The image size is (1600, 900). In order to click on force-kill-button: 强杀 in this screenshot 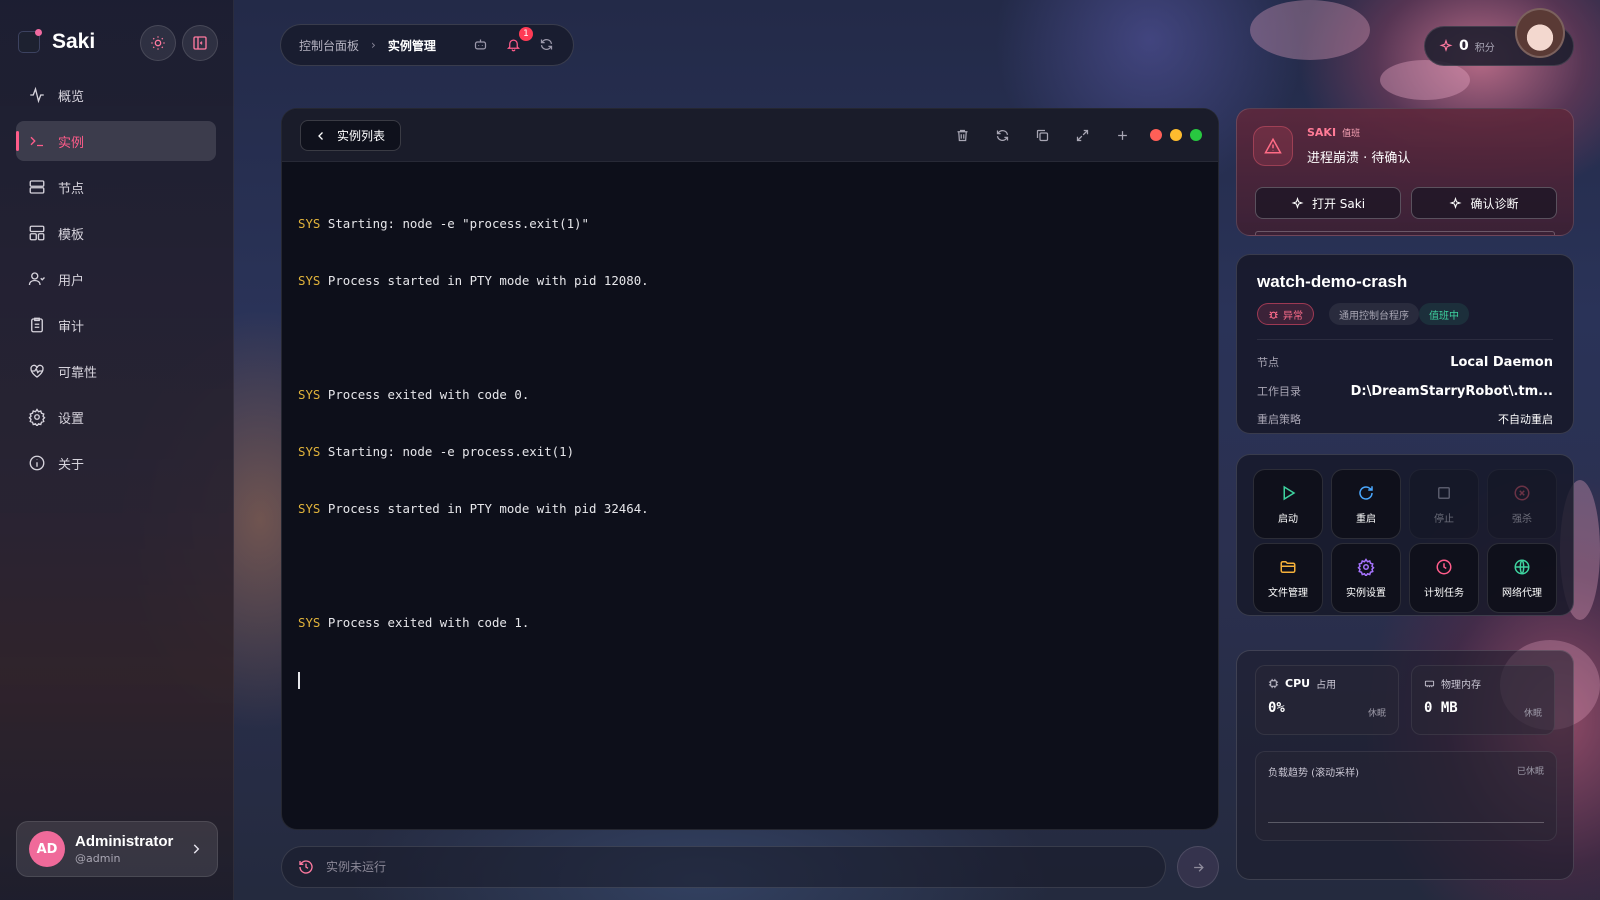, I will do `click(1522, 504)`.